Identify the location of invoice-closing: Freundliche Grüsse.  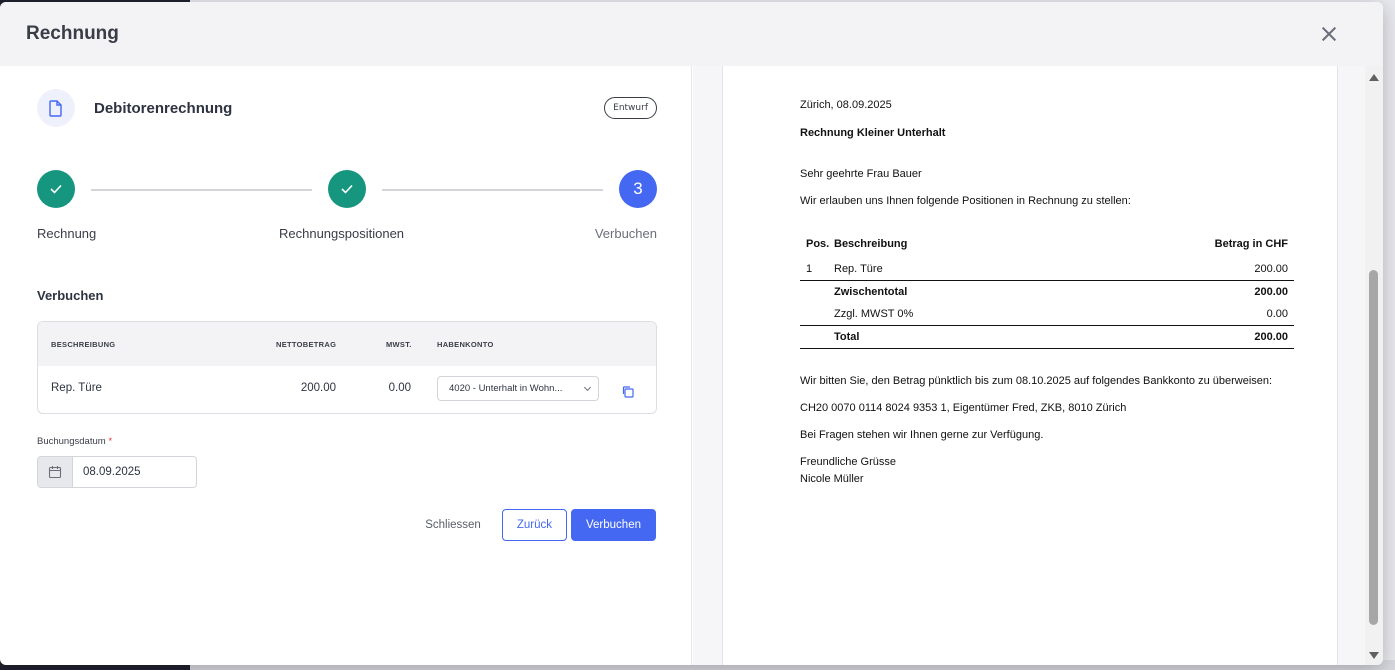
(848, 462).